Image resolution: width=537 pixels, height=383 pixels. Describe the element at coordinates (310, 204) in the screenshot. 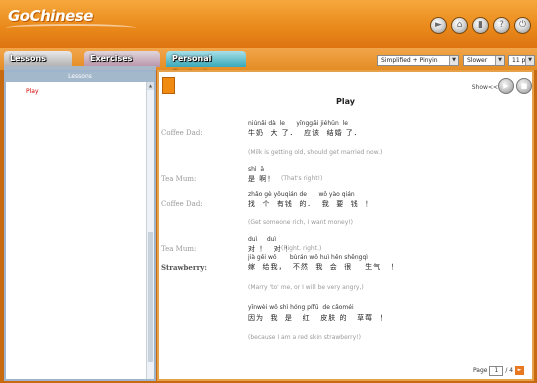

I see `hanzi-line: 找 个 有钱 的． 我 要 钱 ！` at that location.